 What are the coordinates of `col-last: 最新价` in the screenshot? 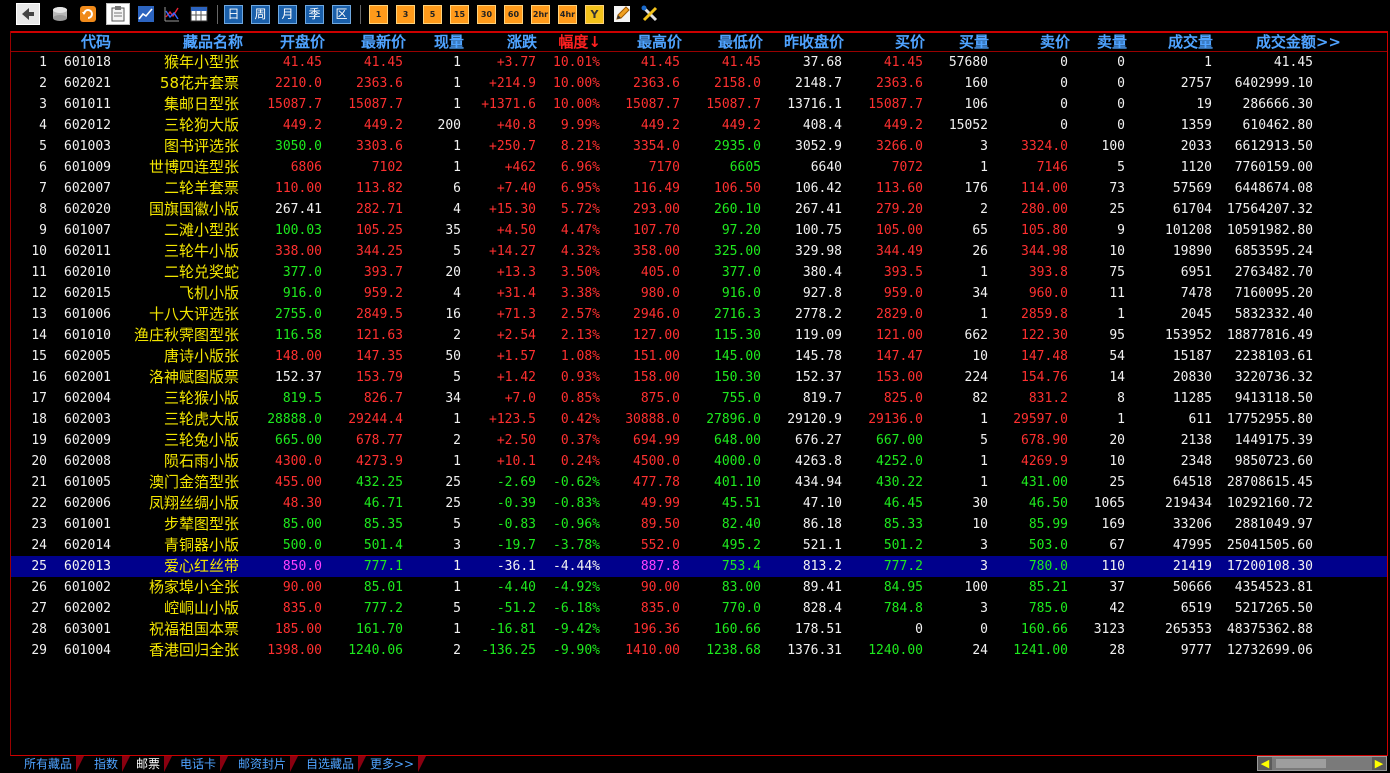 It's located at (365, 42).